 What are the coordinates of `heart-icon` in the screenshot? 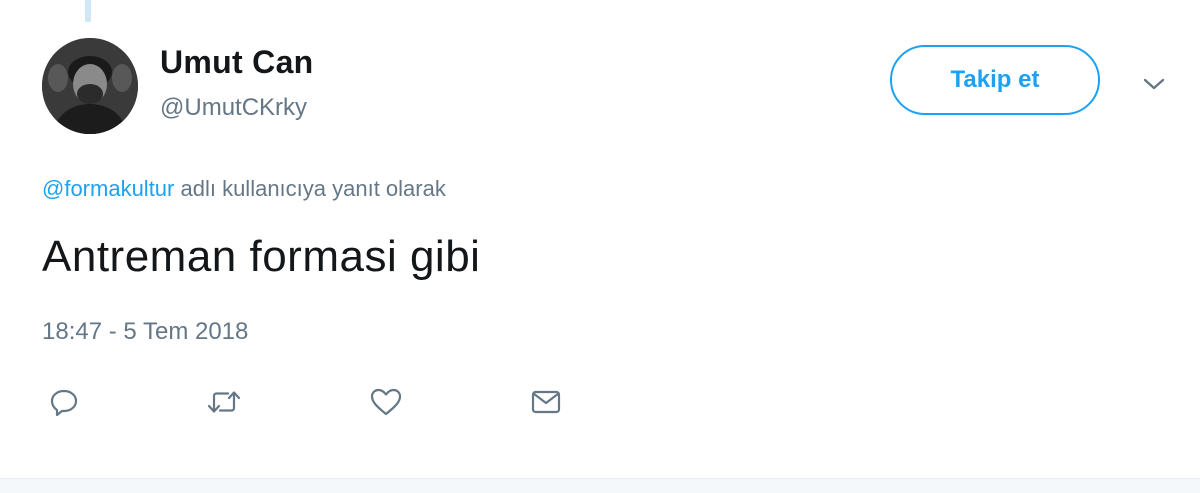 It's located at (386, 402).